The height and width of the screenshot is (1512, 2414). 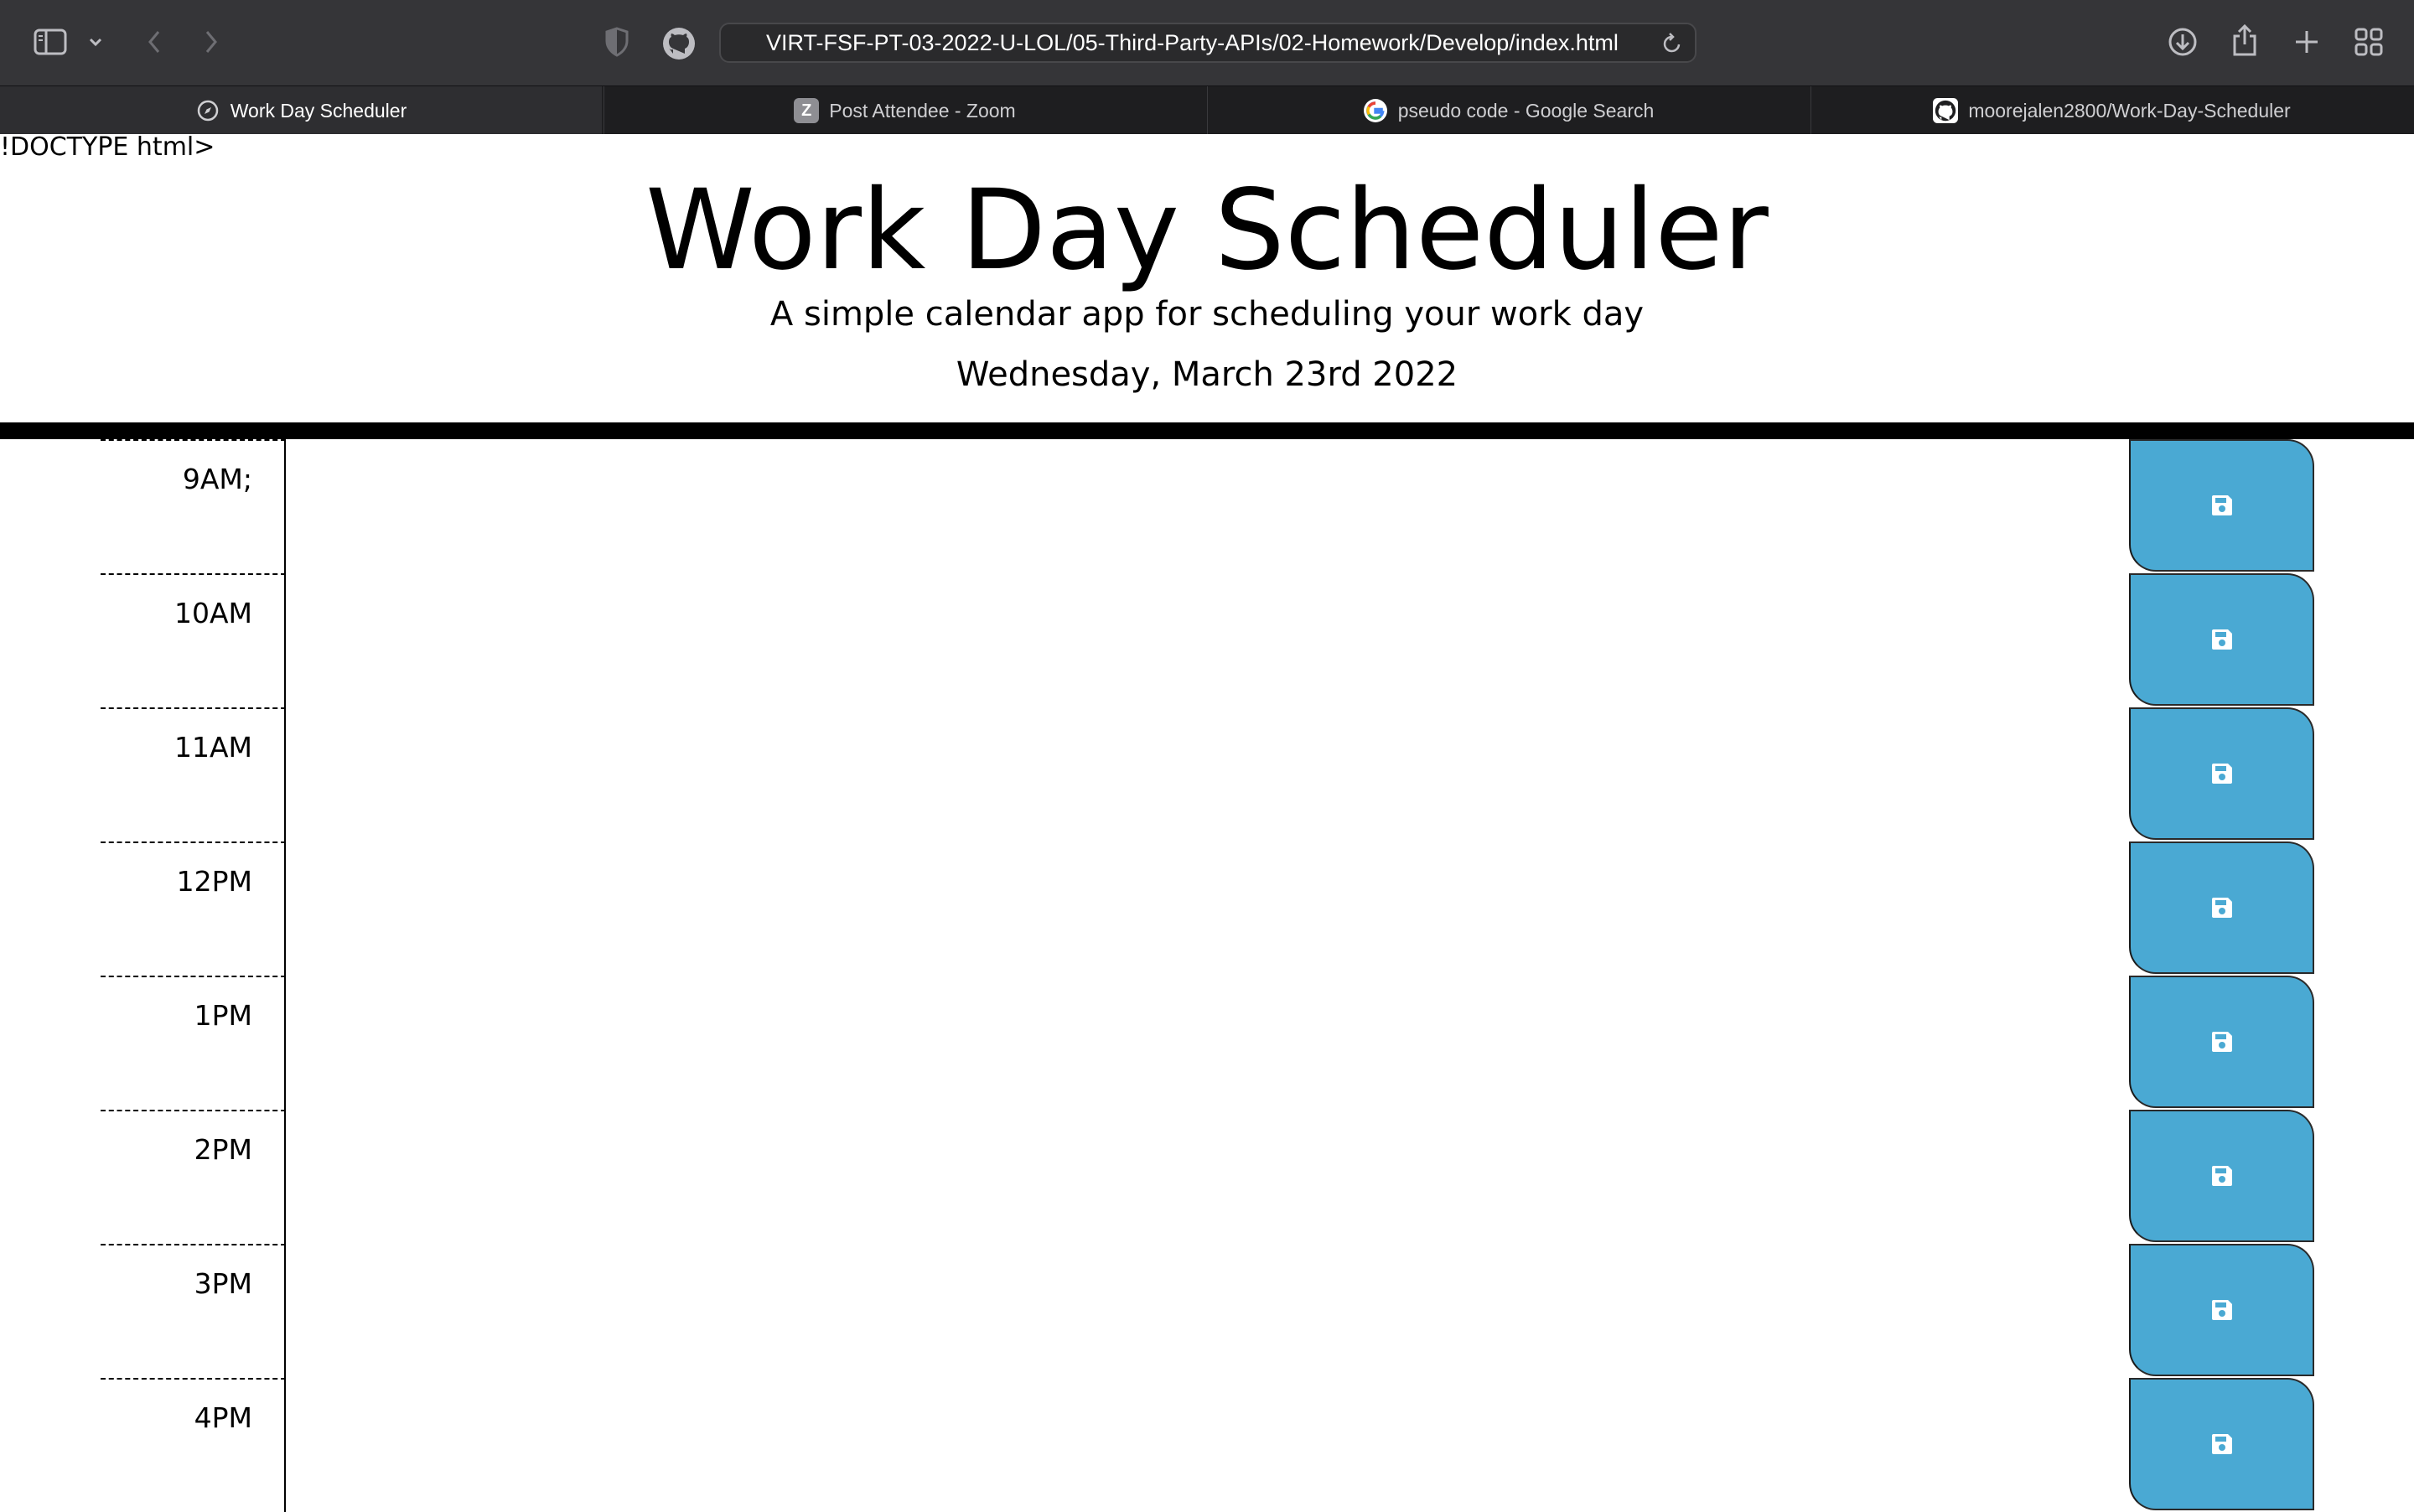 I want to click on time-block-row: 3PM, so click(x=1207, y=1311).